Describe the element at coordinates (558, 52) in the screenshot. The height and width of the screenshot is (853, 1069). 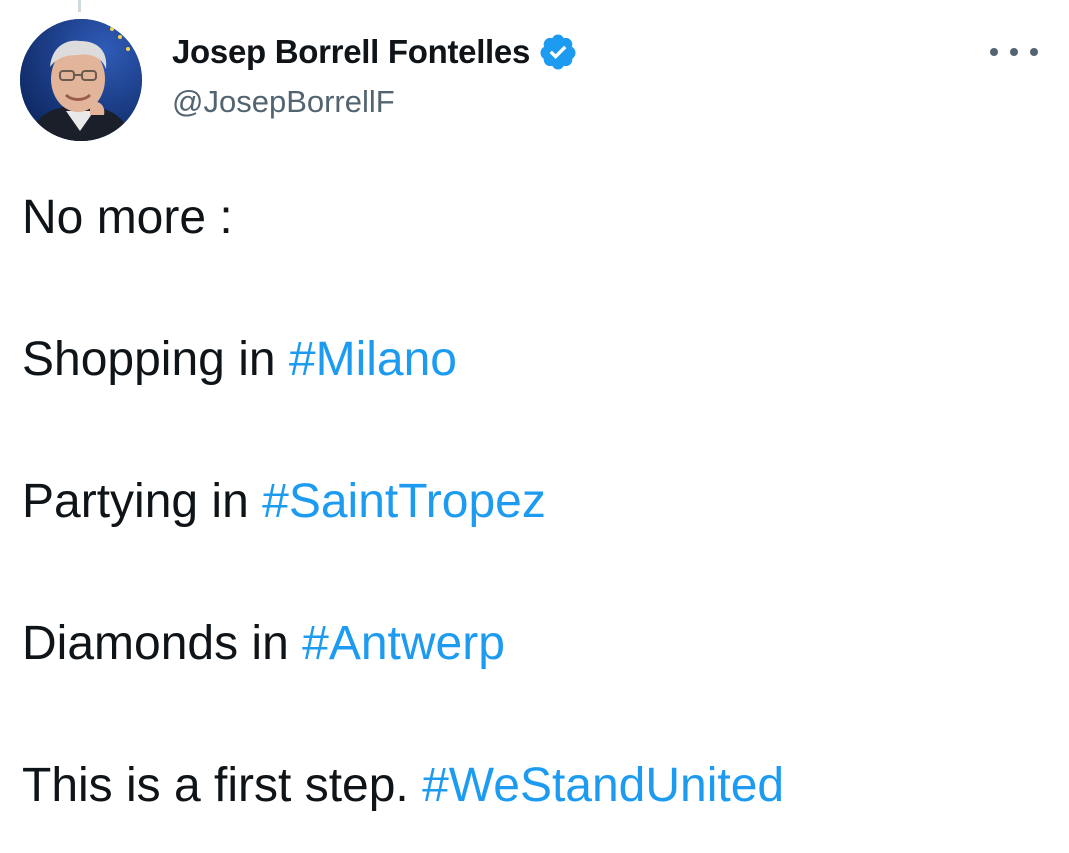
I see `verified-badge-icon` at that location.